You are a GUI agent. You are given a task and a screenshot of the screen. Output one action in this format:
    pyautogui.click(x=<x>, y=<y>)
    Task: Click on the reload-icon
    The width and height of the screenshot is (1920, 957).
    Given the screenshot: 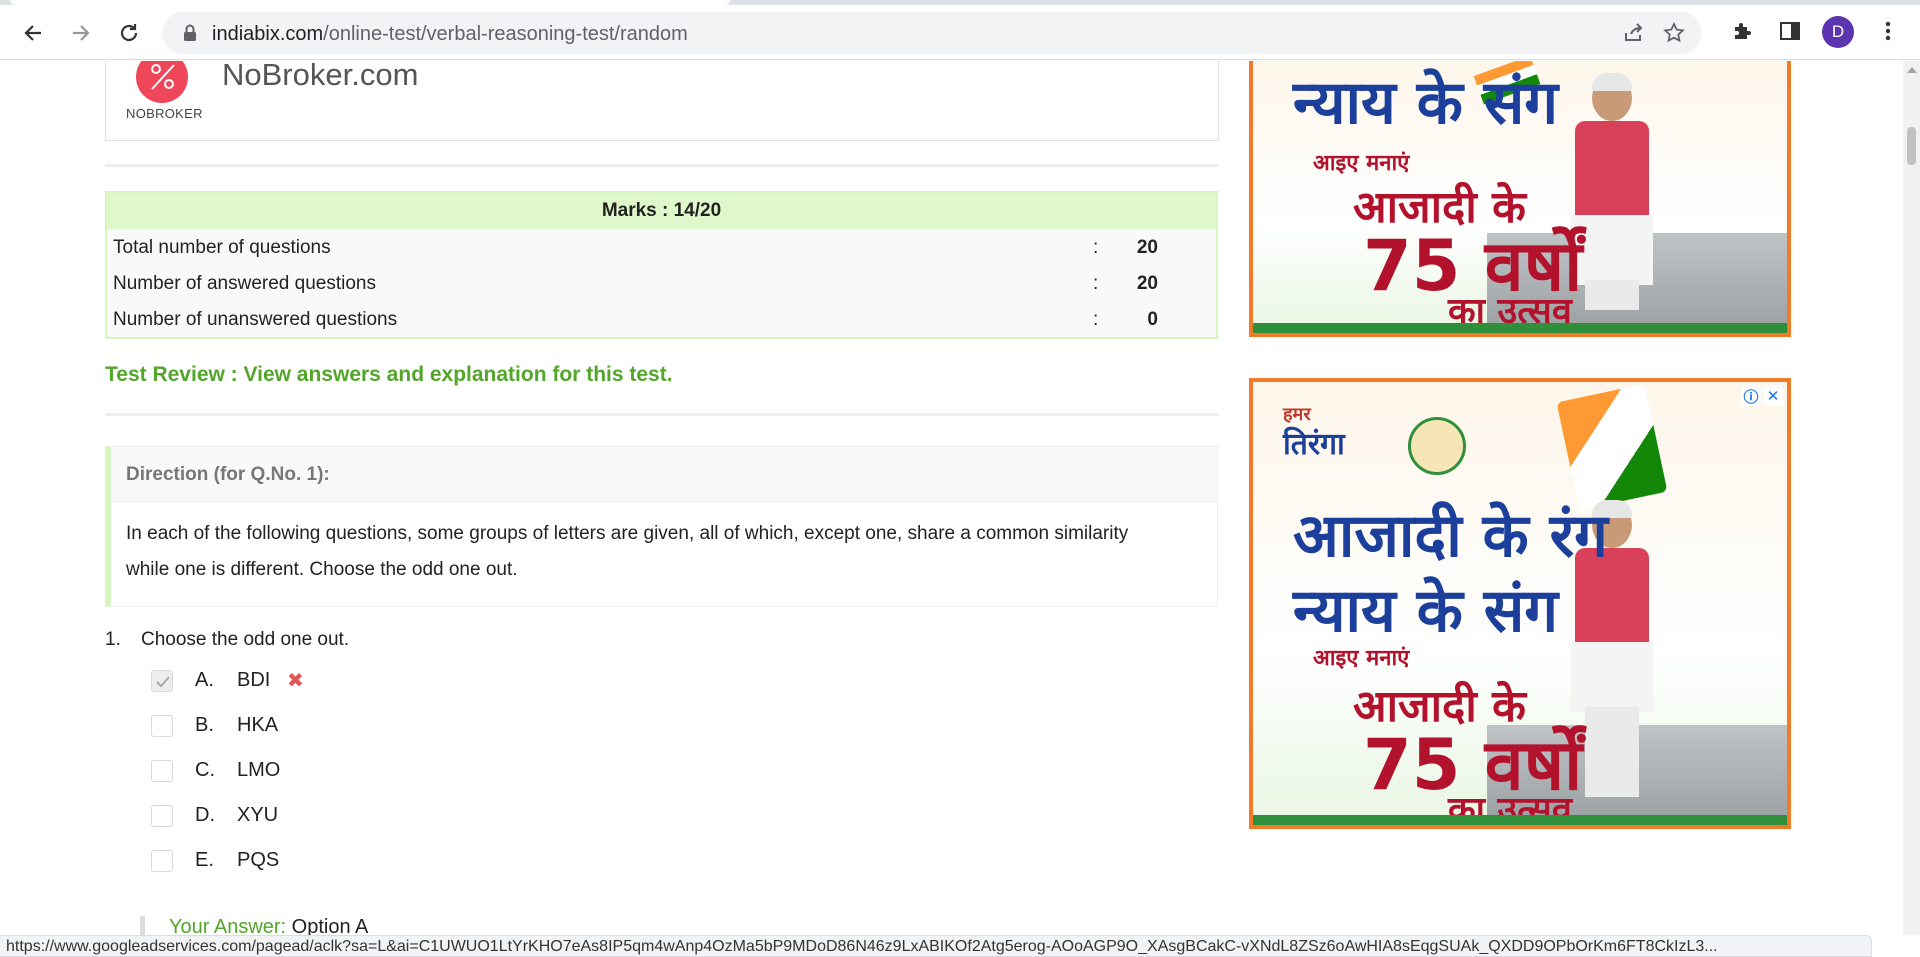 What is the action you would take?
    pyautogui.click(x=129, y=33)
    